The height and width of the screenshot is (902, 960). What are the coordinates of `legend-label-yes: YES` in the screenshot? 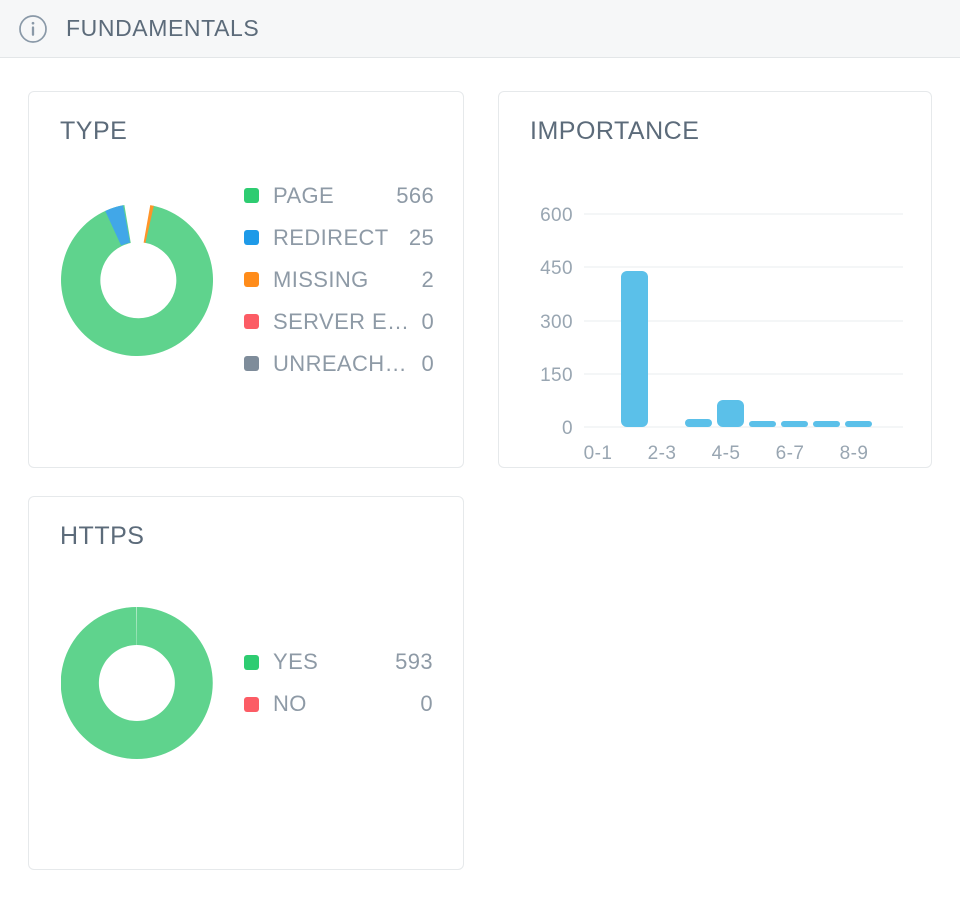 It's located at (296, 661).